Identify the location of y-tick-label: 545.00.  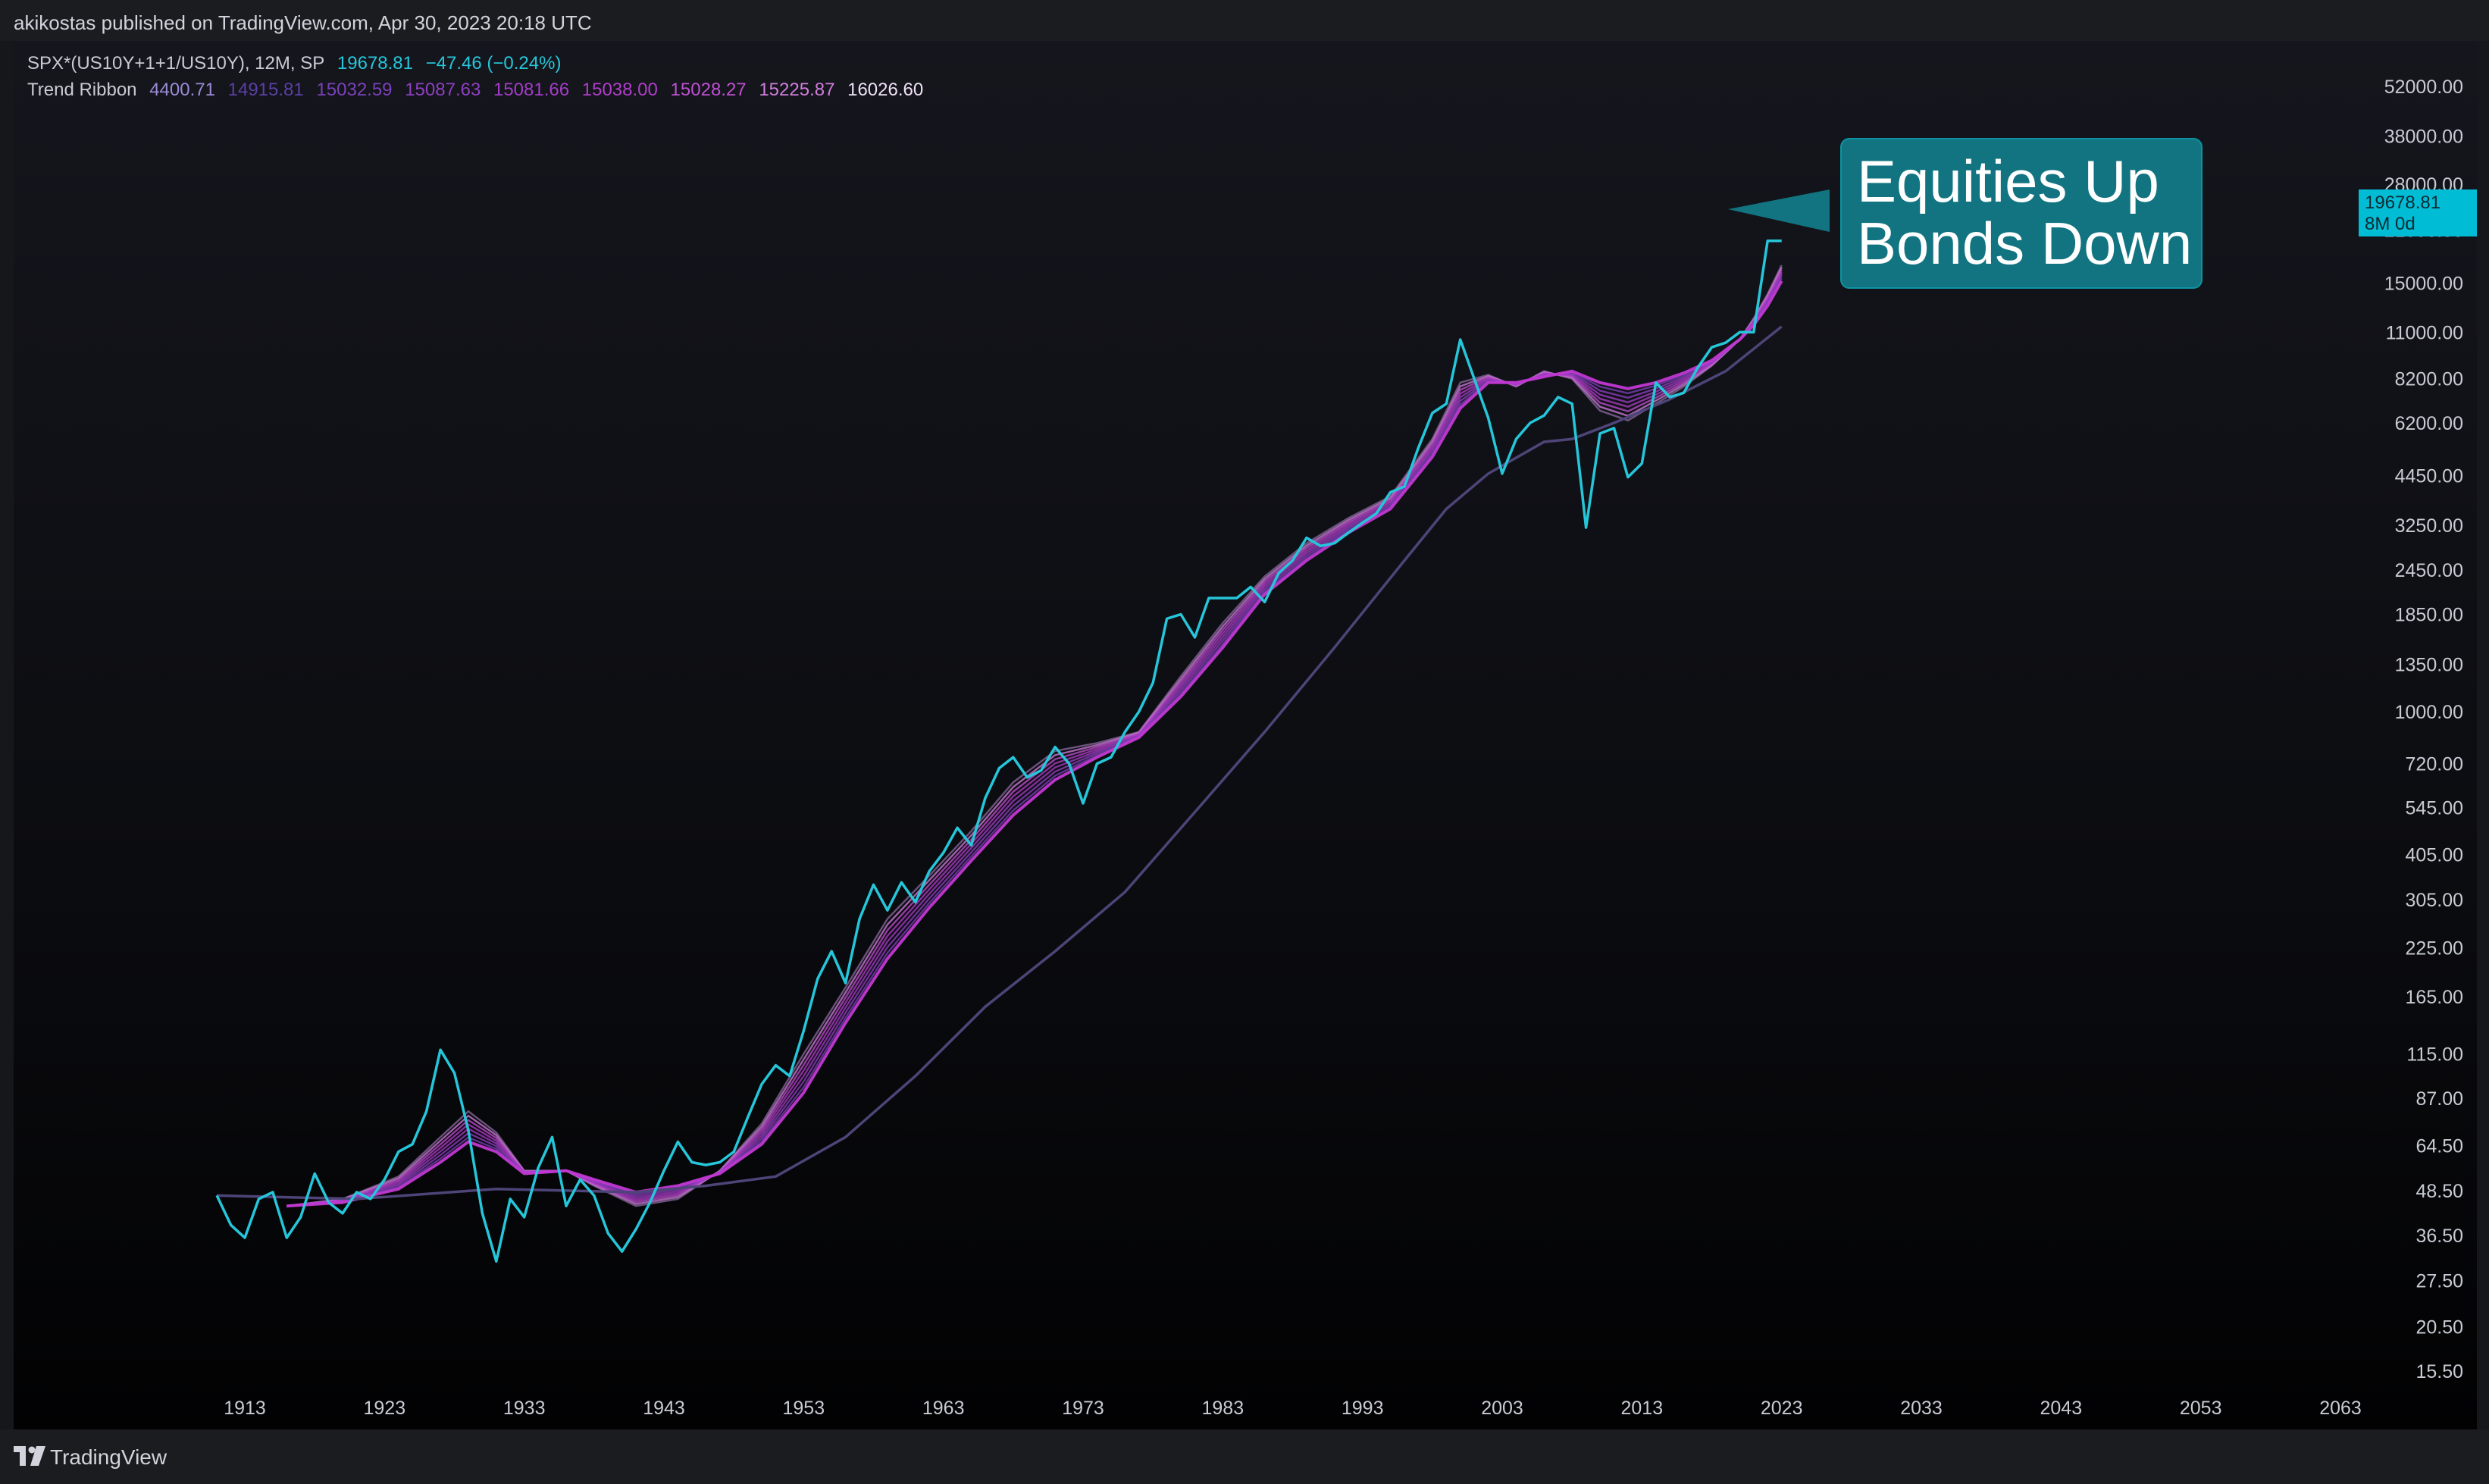
(2434, 809).